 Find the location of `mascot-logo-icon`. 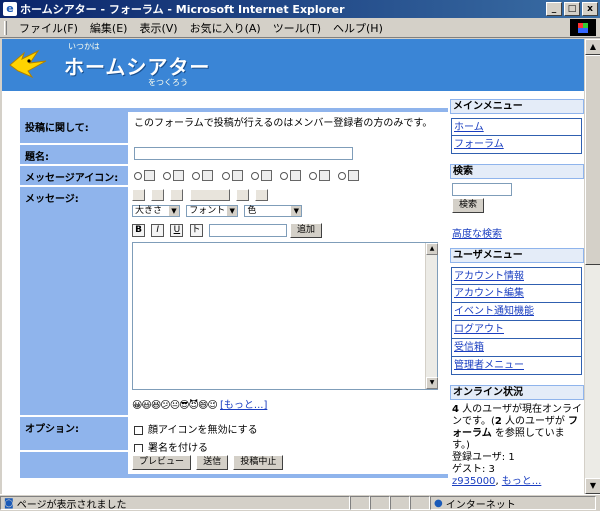

mascot-logo-icon is located at coordinates (28, 64).